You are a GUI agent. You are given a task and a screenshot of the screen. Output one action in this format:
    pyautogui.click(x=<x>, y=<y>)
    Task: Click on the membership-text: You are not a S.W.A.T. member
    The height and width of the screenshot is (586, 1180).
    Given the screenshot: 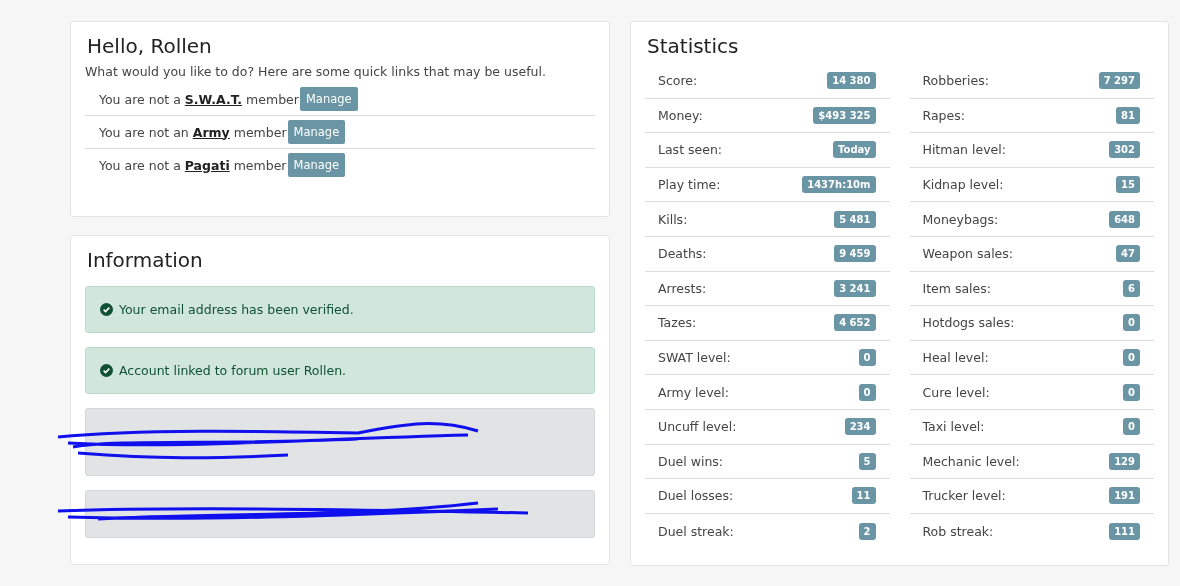 What is the action you would take?
    pyautogui.click(x=199, y=99)
    